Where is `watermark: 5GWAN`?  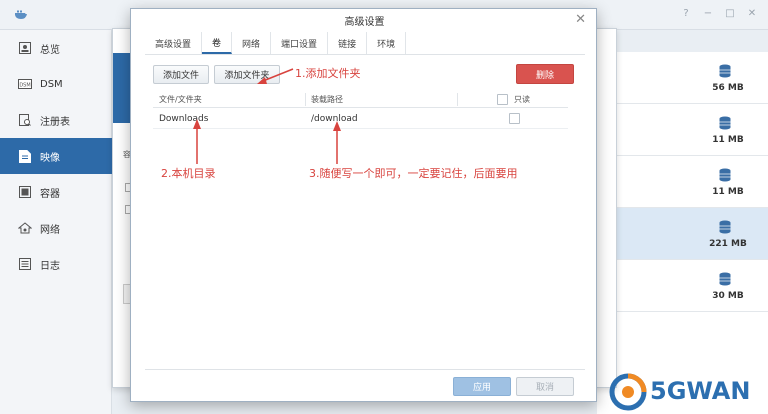 watermark: 5GWAN is located at coordinates (684, 392).